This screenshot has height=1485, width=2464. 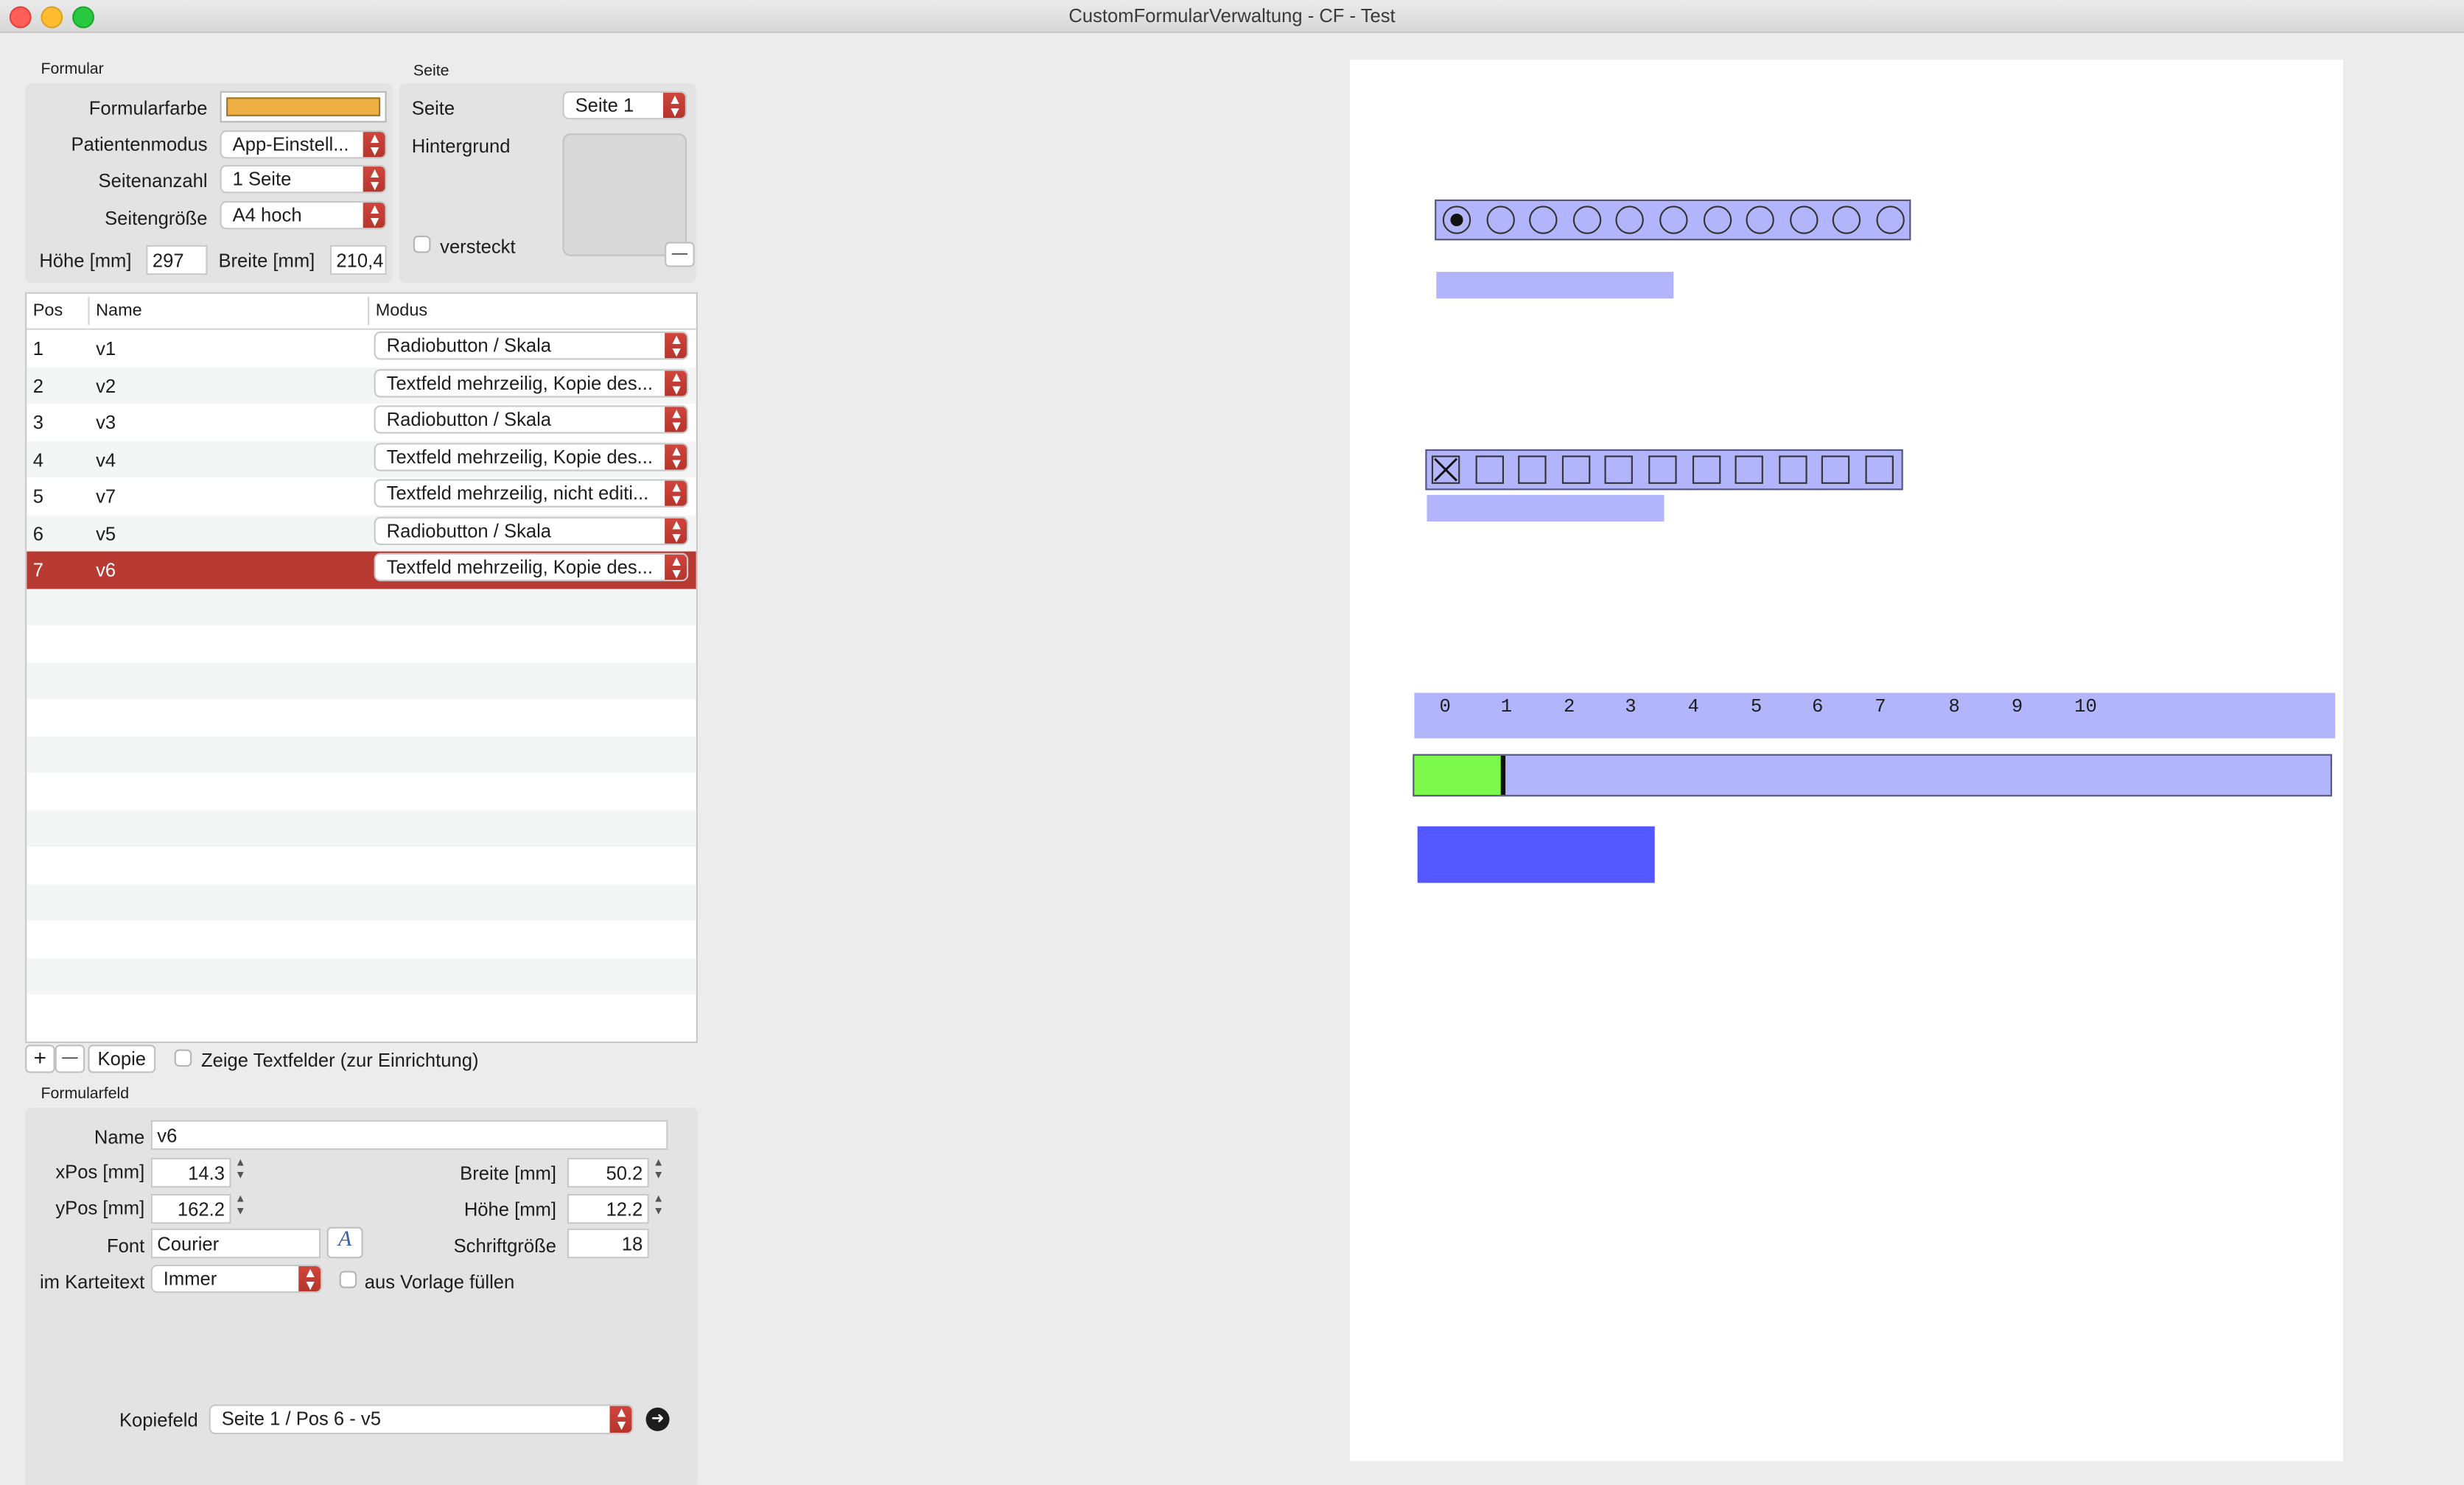 I want to click on add-field-button: +, so click(x=40, y=1059).